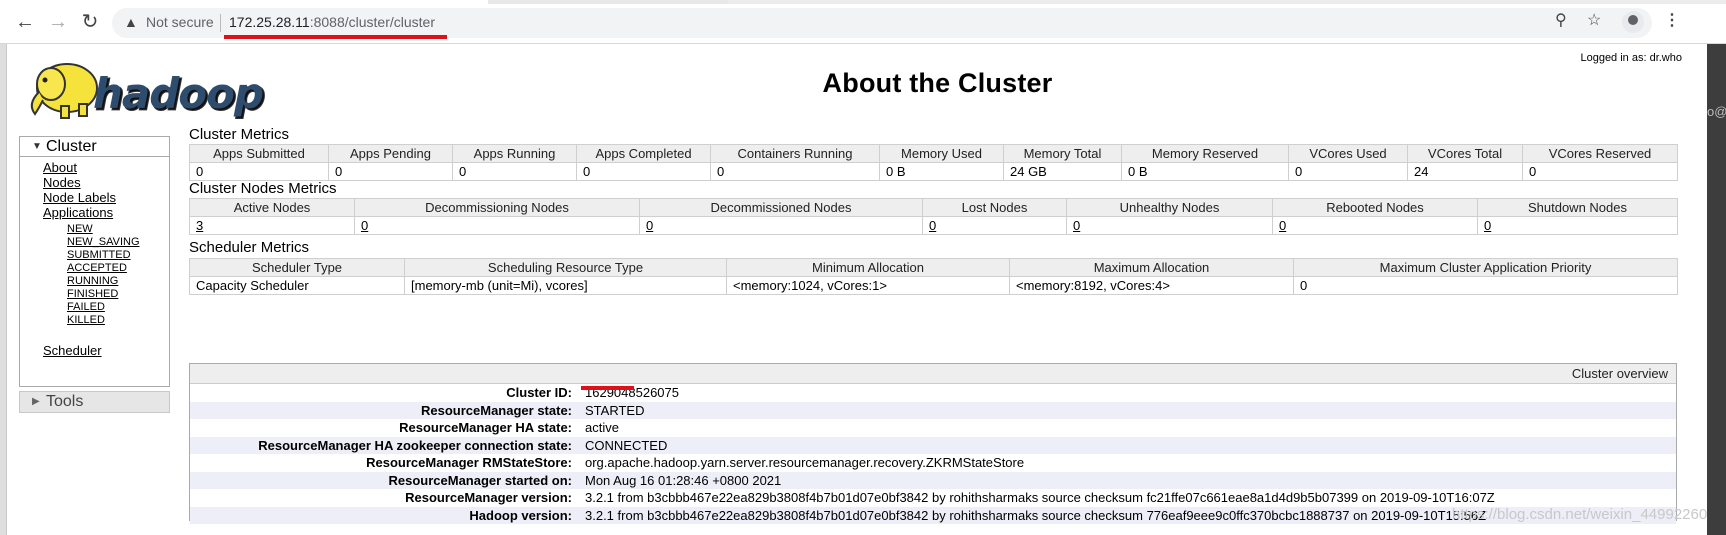  What do you see at coordinates (565, 267) in the screenshot?
I see `column-header: Scheduling Resource Type` at bounding box center [565, 267].